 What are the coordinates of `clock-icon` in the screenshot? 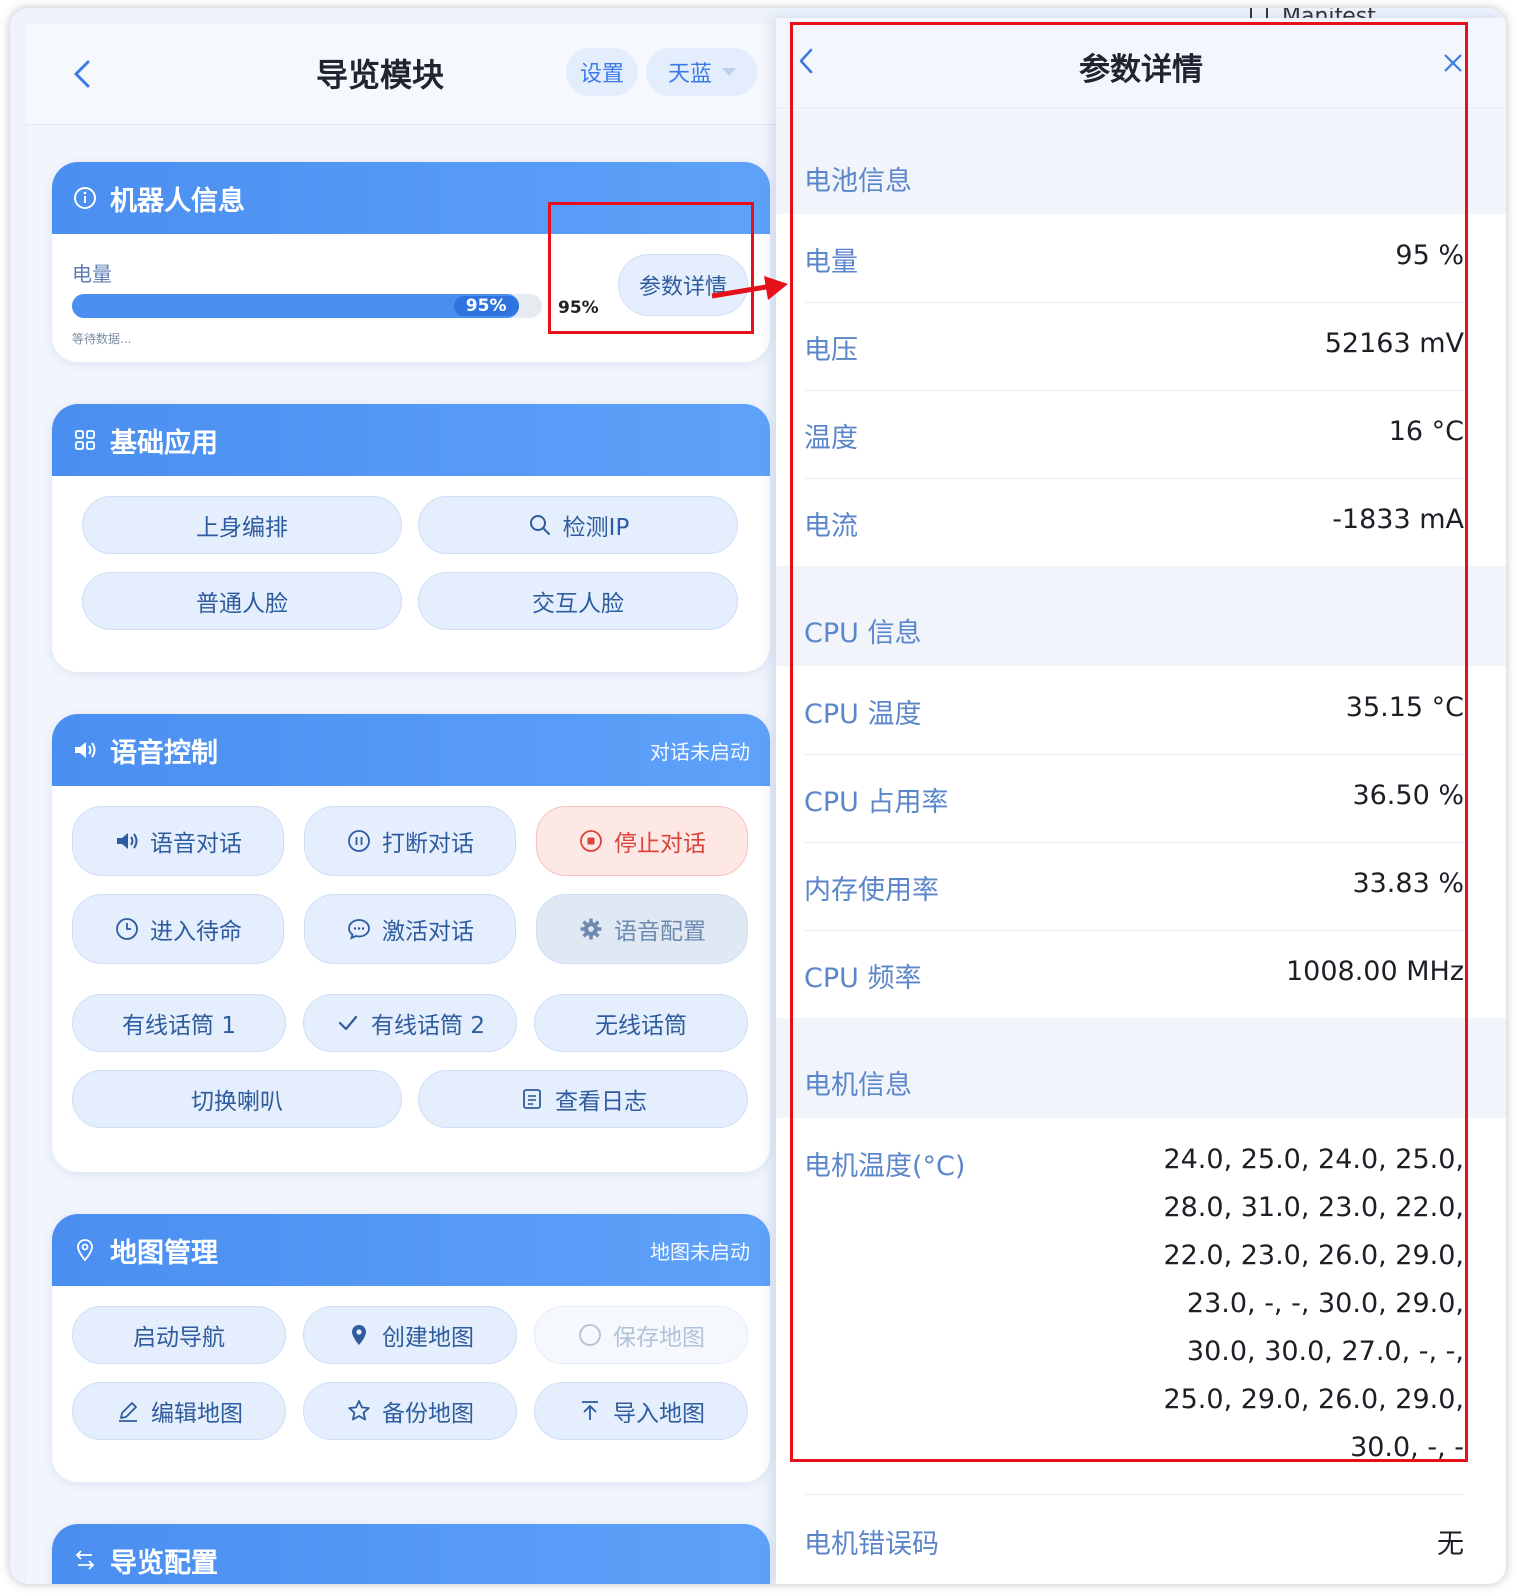 It's located at (127, 929).